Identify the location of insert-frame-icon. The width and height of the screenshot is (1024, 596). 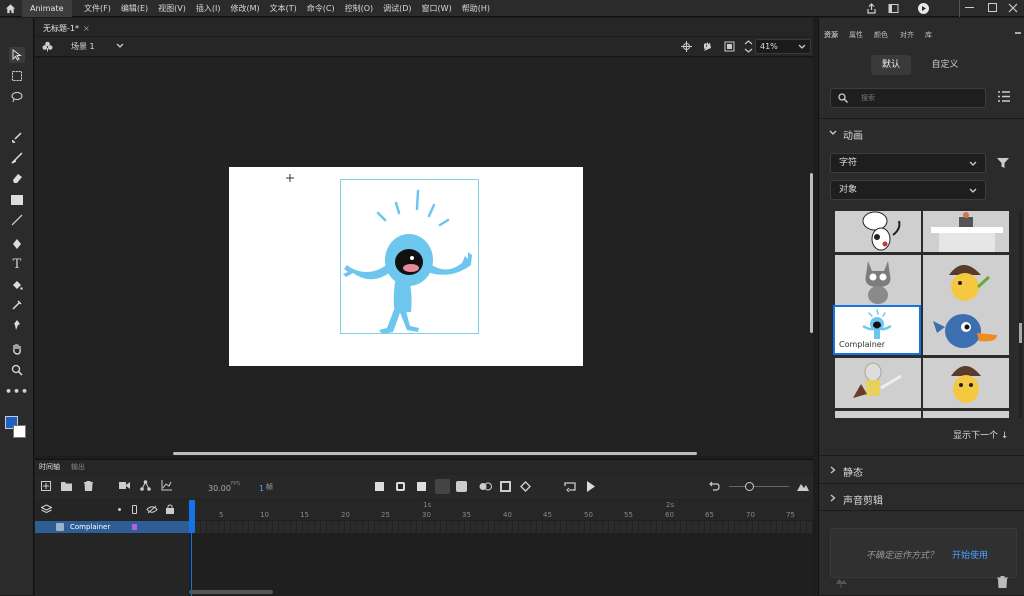
(421, 486).